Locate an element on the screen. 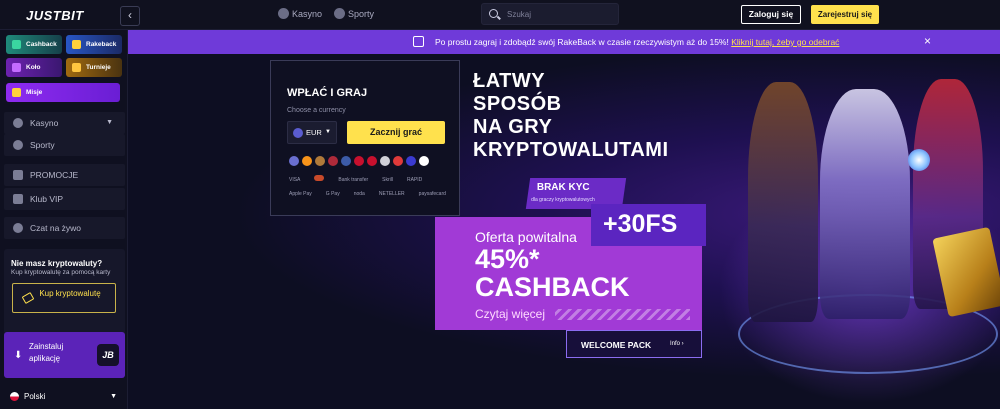 Image resolution: width=1000 pixels, height=409 pixels. offer-cashback: CASHBACK is located at coordinates (552, 287).